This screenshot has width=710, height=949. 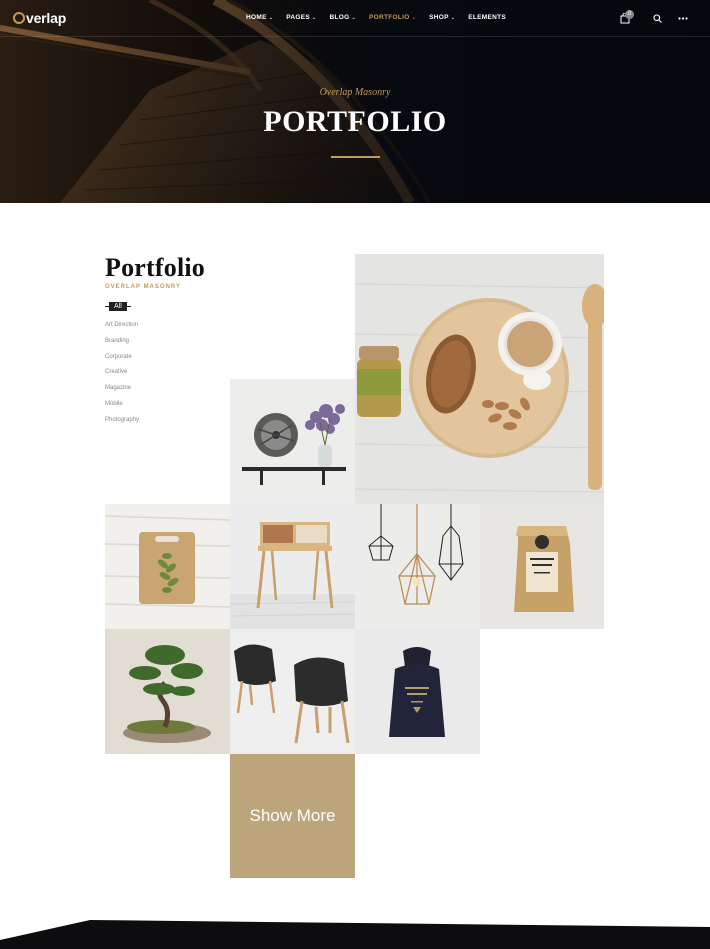 What do you see at coordinates (292, 575) in the screenshot?
I see `console-table-image` at bounding box center [292, 575].